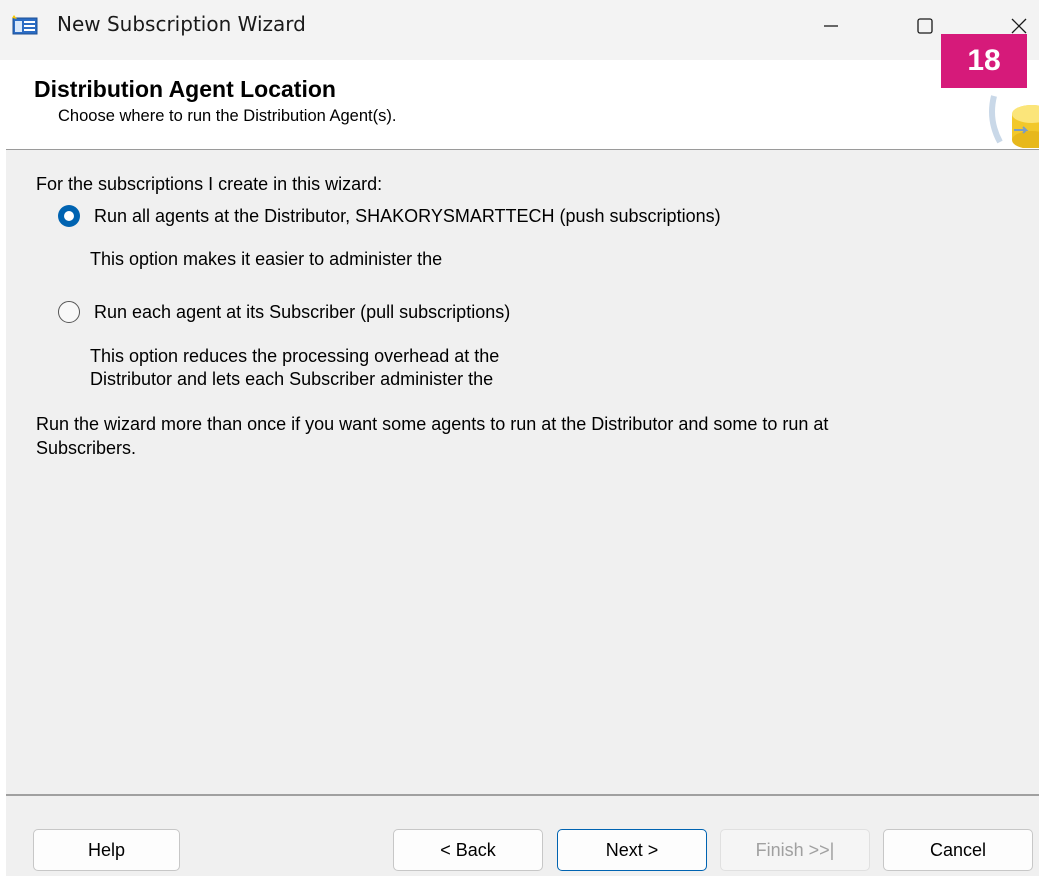  I want to click on step-number-badge: 18, so click(984, 61).